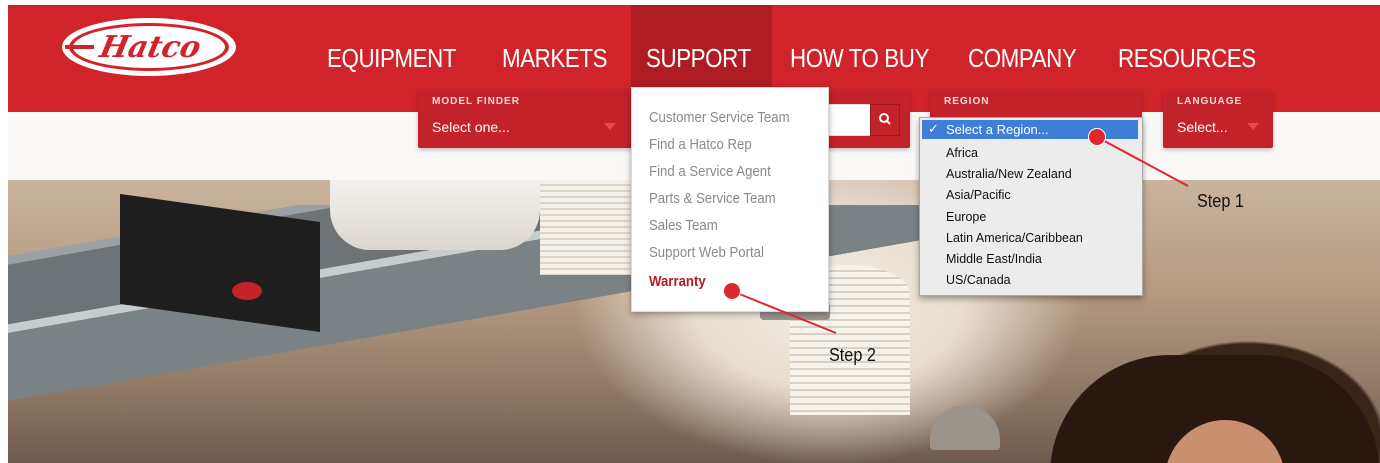  I want to click on step2-marker, so click(732, 291).